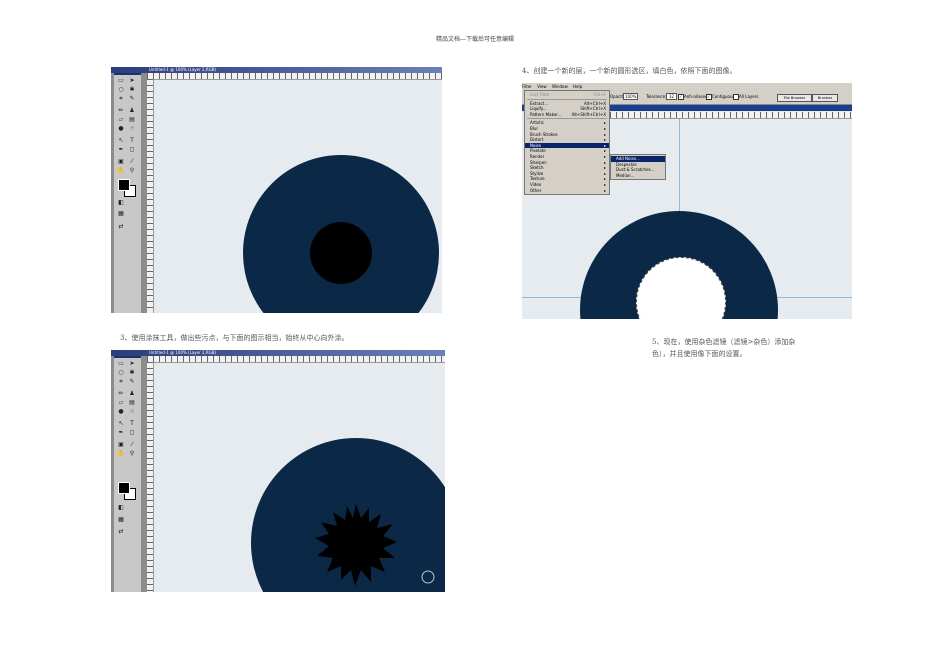 This screenshot has height=672, width=950. What do you see at coordinates (699, 354) in the screenshot?
I see `caption-step-5-line-2: 色），并且使用像下面的设置。` at bounding box center [699, 354].